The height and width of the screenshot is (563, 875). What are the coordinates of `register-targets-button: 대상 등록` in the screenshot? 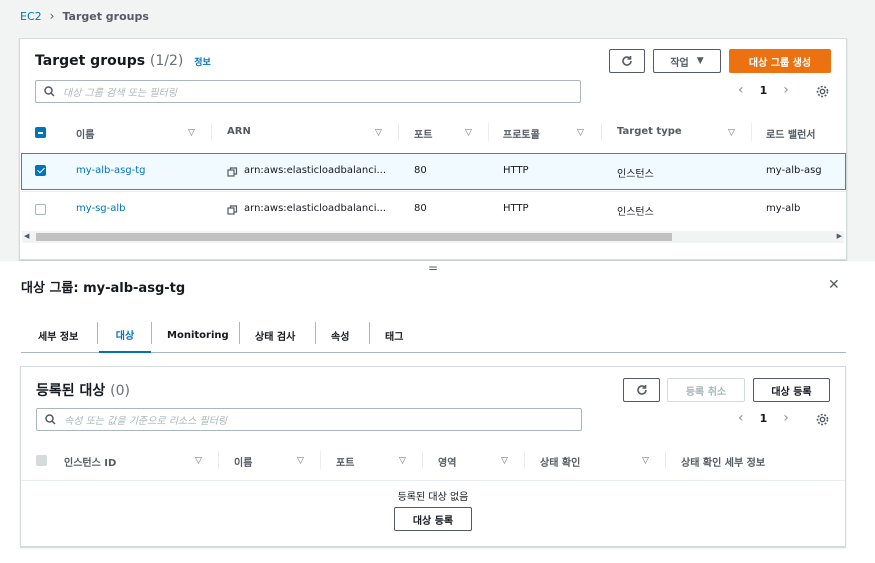 It's located at (791, 390).